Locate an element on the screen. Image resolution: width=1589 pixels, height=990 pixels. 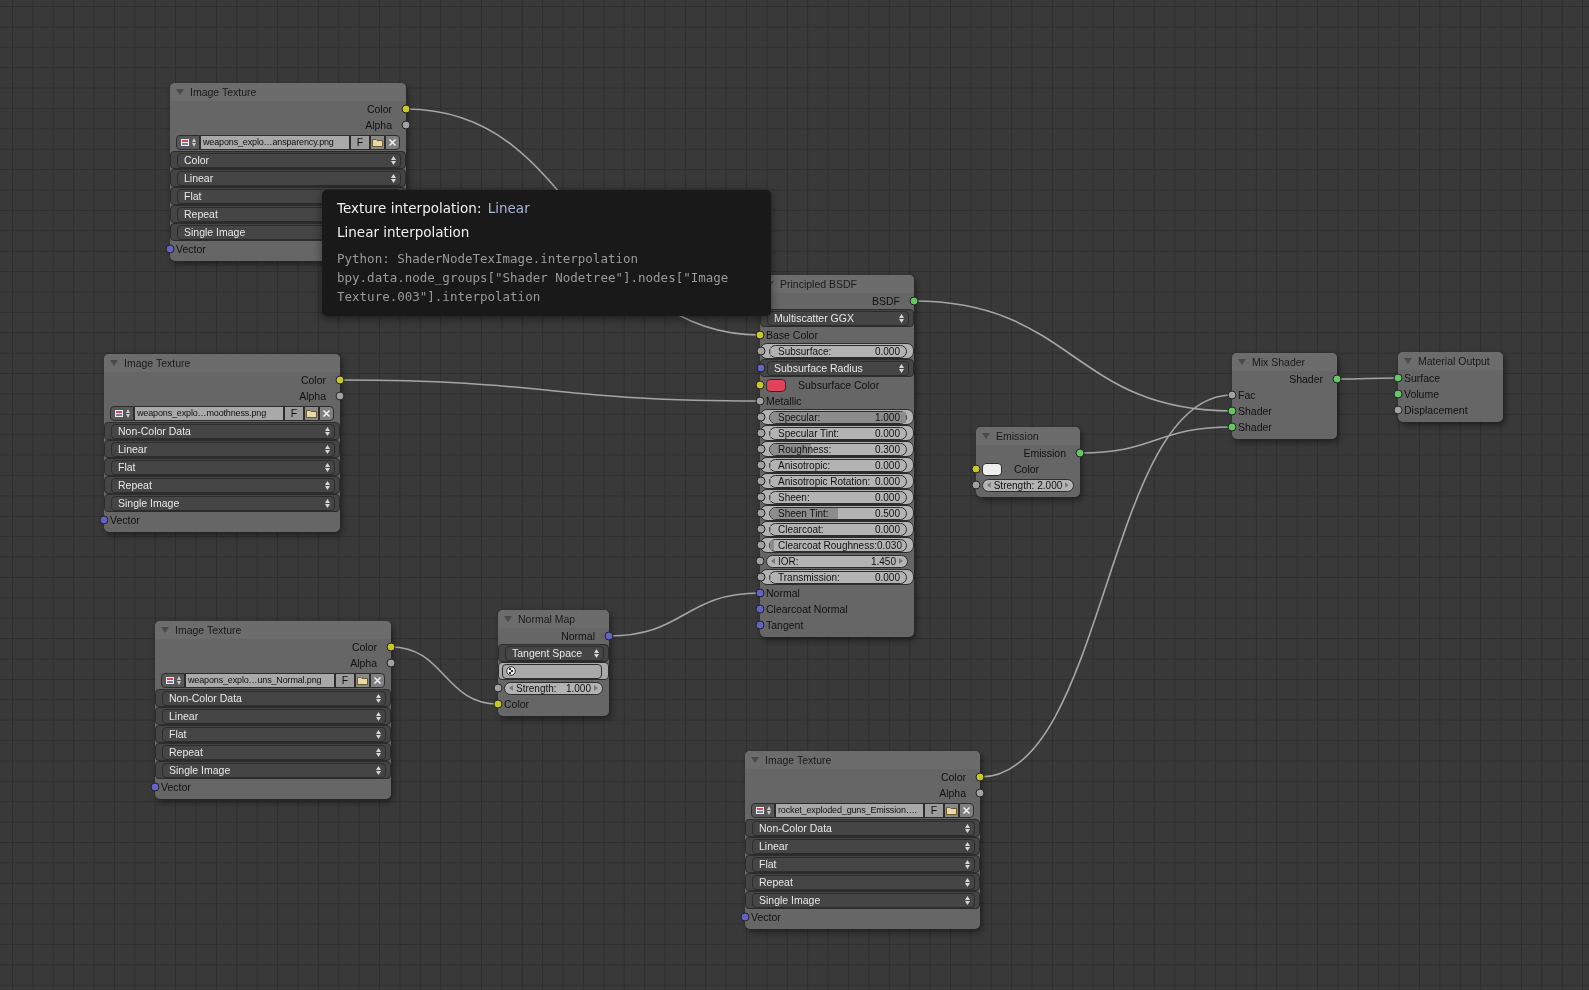
uv-map-field is located at coordinates (552, 671).